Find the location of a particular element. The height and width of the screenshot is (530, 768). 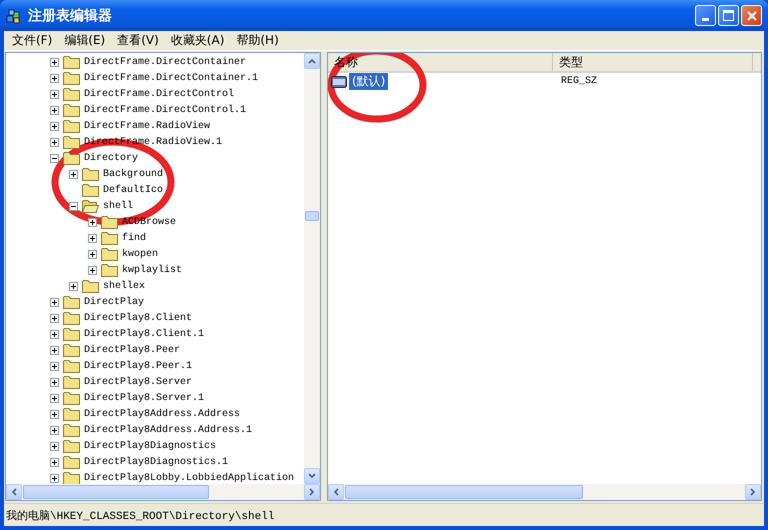

scroll-up-button is located at coordinates (312, 61).